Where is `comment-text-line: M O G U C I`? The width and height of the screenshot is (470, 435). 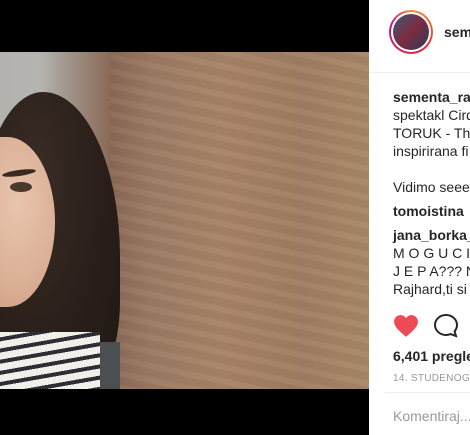
comment-text-line: M O G U C I is located at coordinates (431, 253).